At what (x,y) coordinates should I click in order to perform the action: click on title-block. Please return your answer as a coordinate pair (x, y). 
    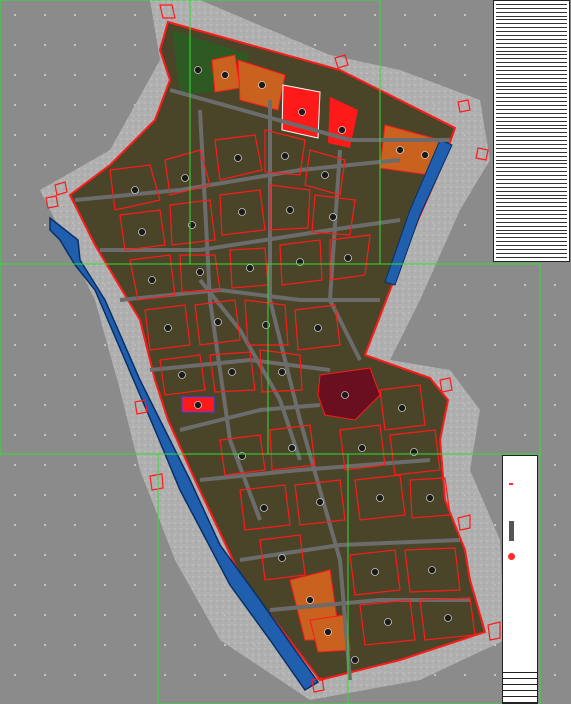
    Looking at the image, I should click on (520, 579).